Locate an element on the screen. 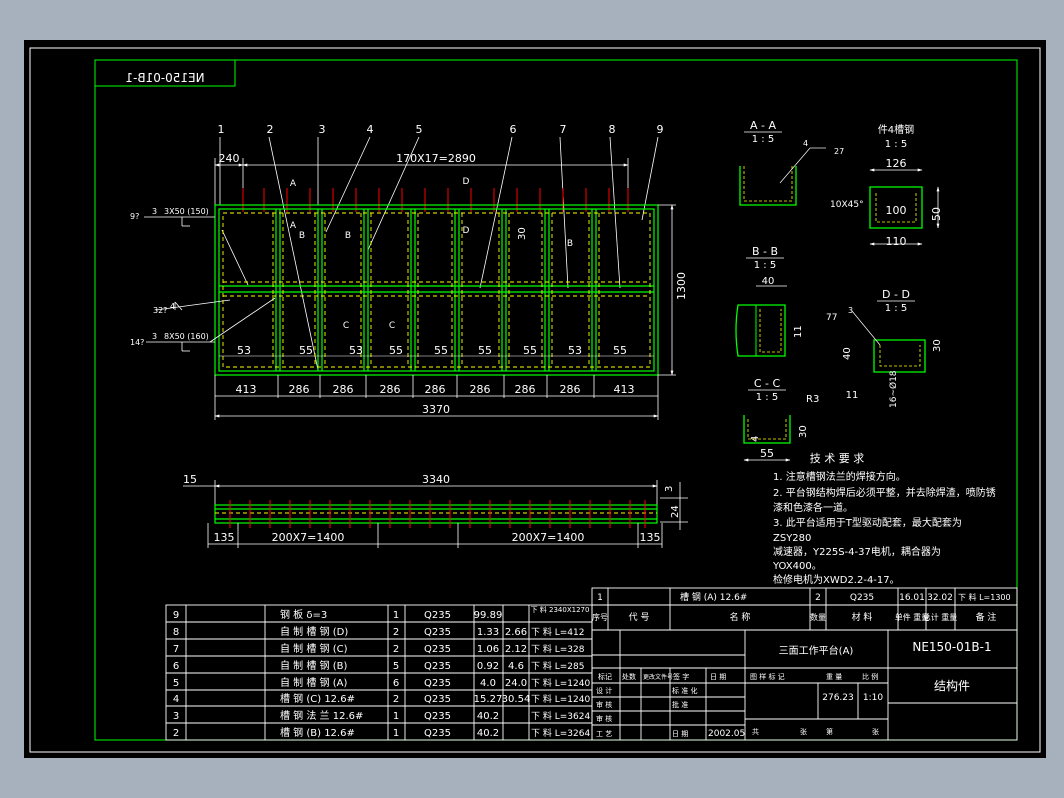  bom-r1-no: 1 is located at coordinates (600, 598).